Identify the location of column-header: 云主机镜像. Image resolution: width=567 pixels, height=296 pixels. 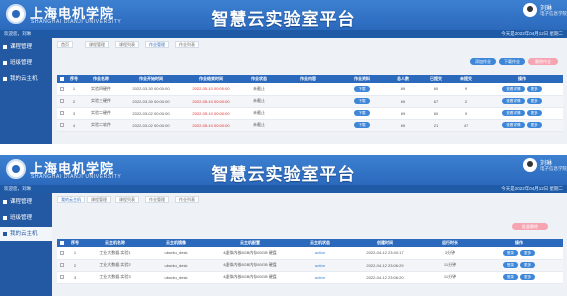
(176, 243).